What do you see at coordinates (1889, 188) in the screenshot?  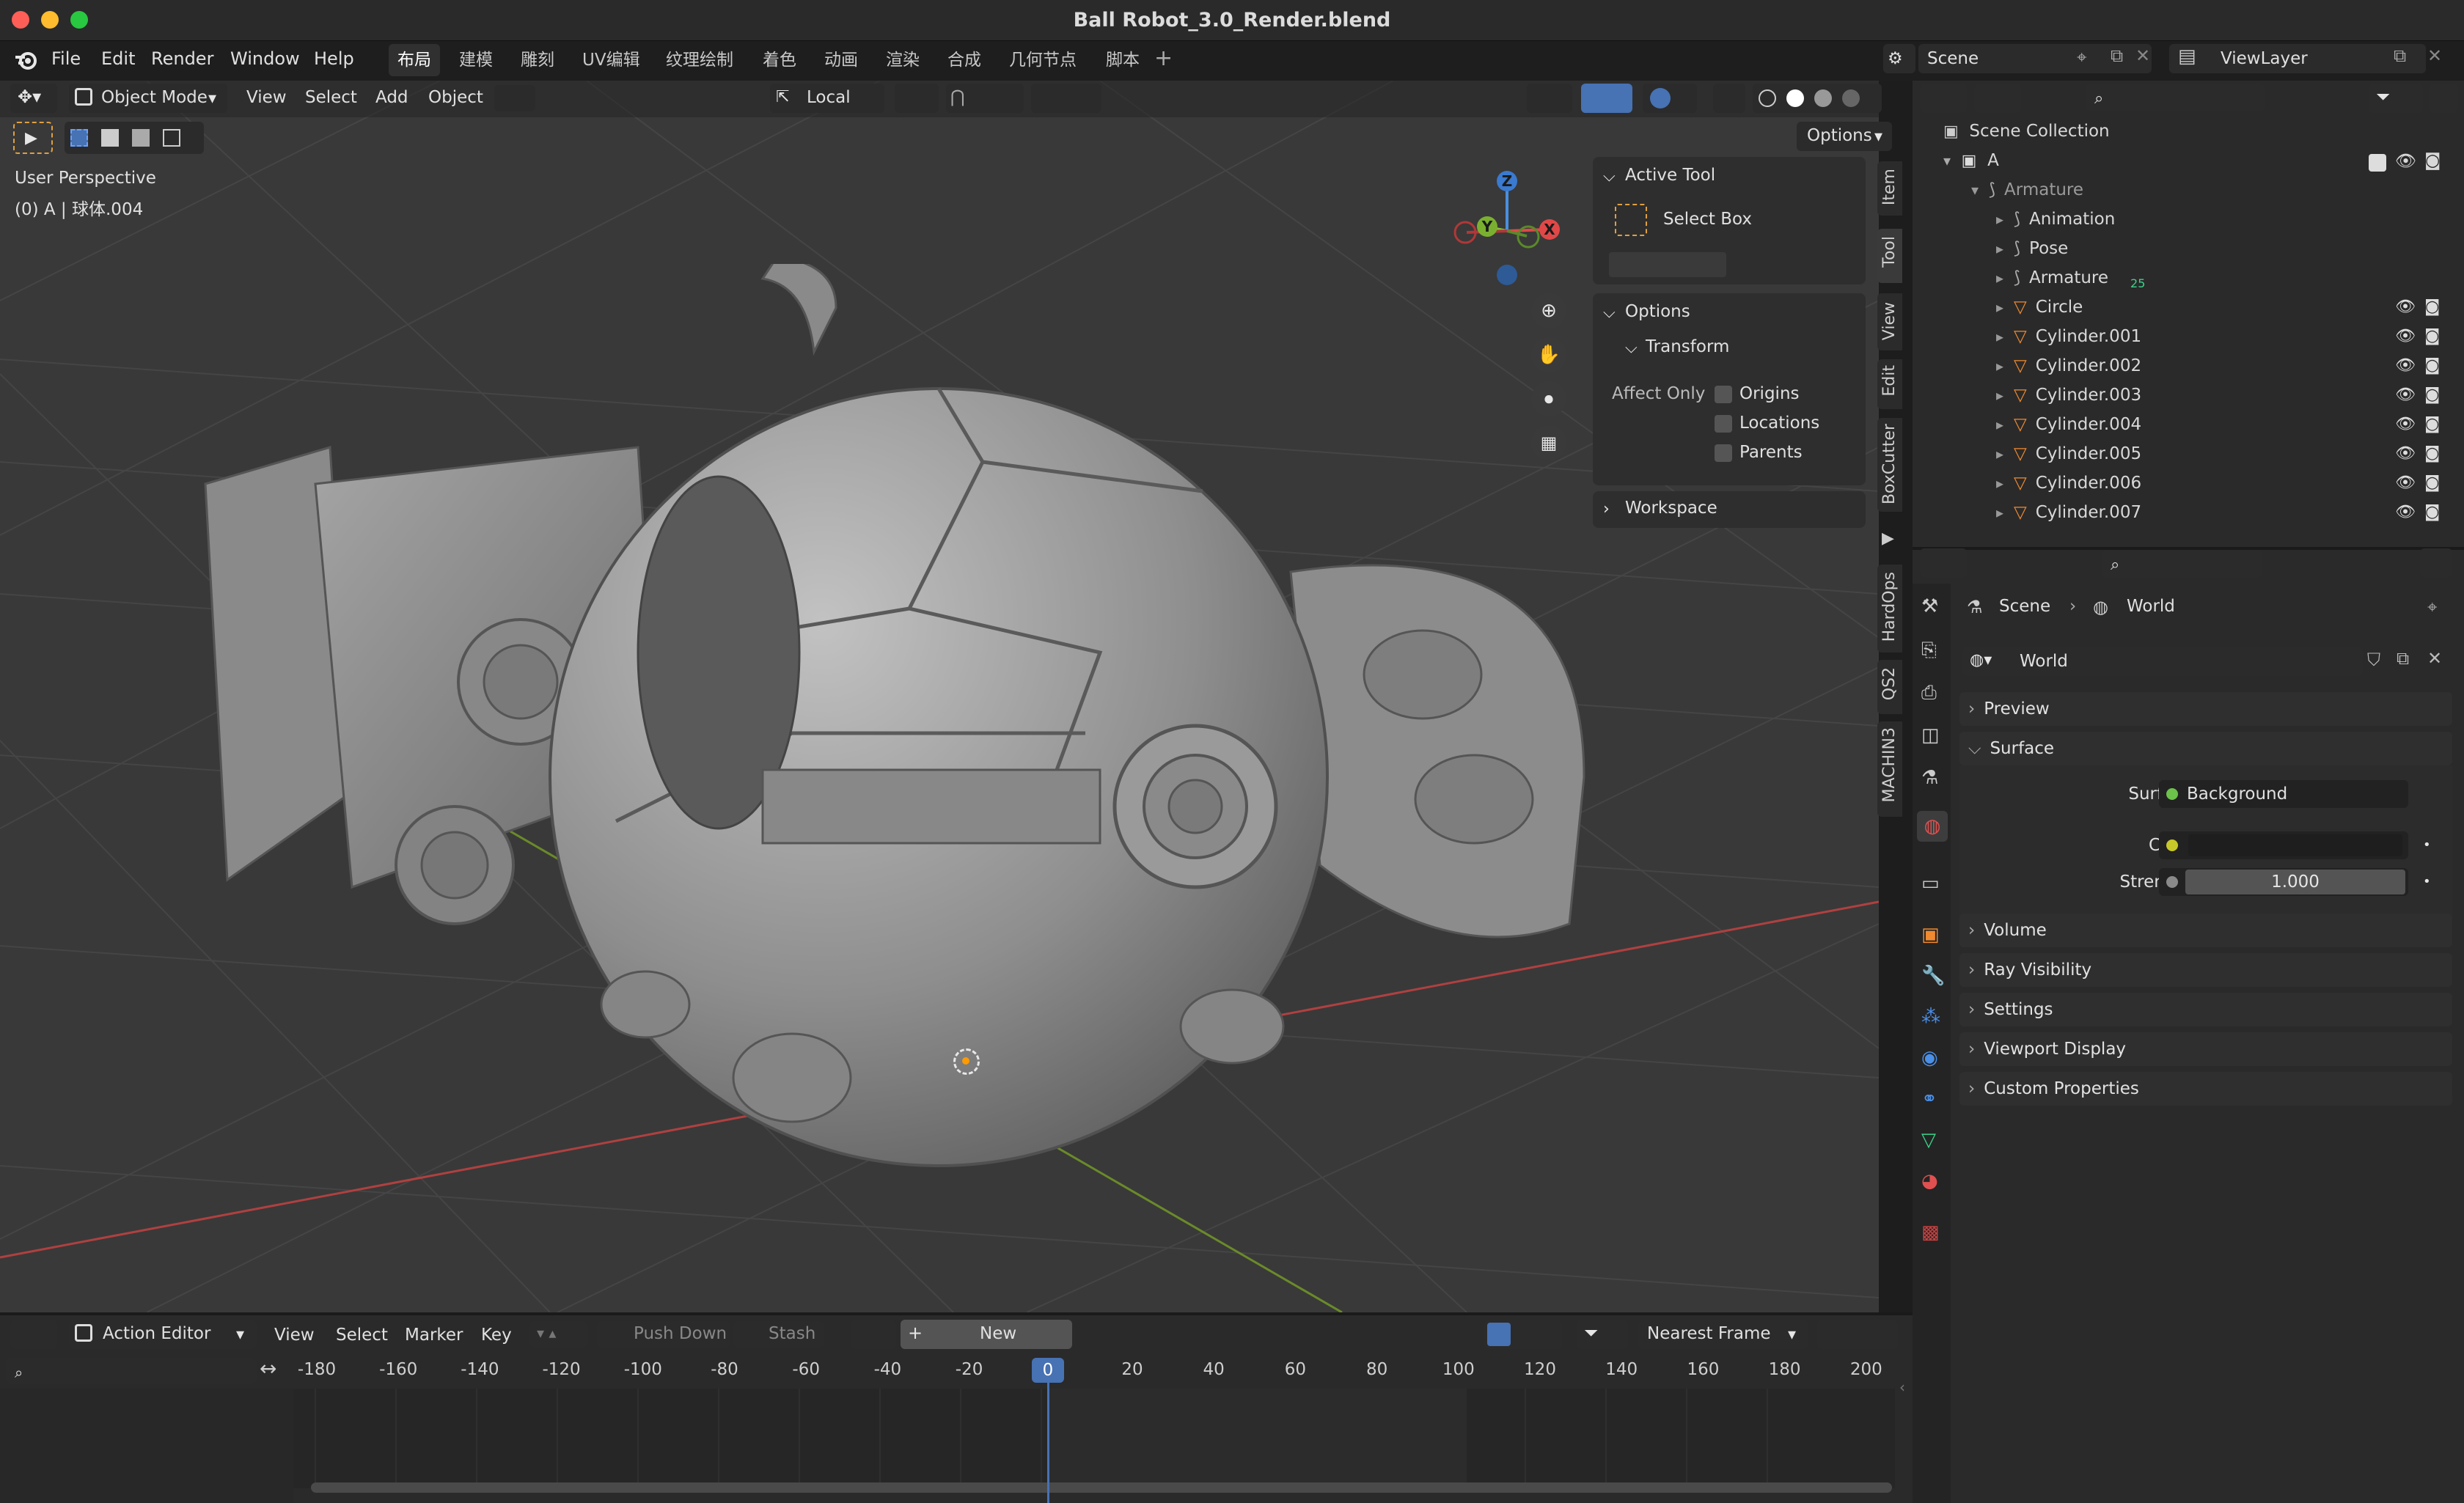 I see `sidebar-tab-item: Item` at bounding box center [1889, 188].